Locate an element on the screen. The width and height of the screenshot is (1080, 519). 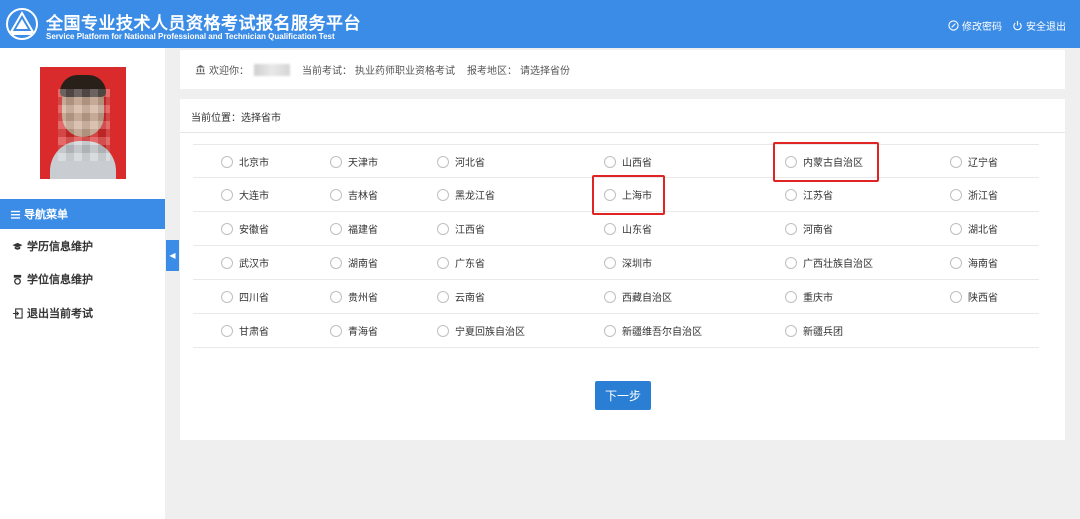
province-option: 吉林省 is located at coordinates (354, 194).